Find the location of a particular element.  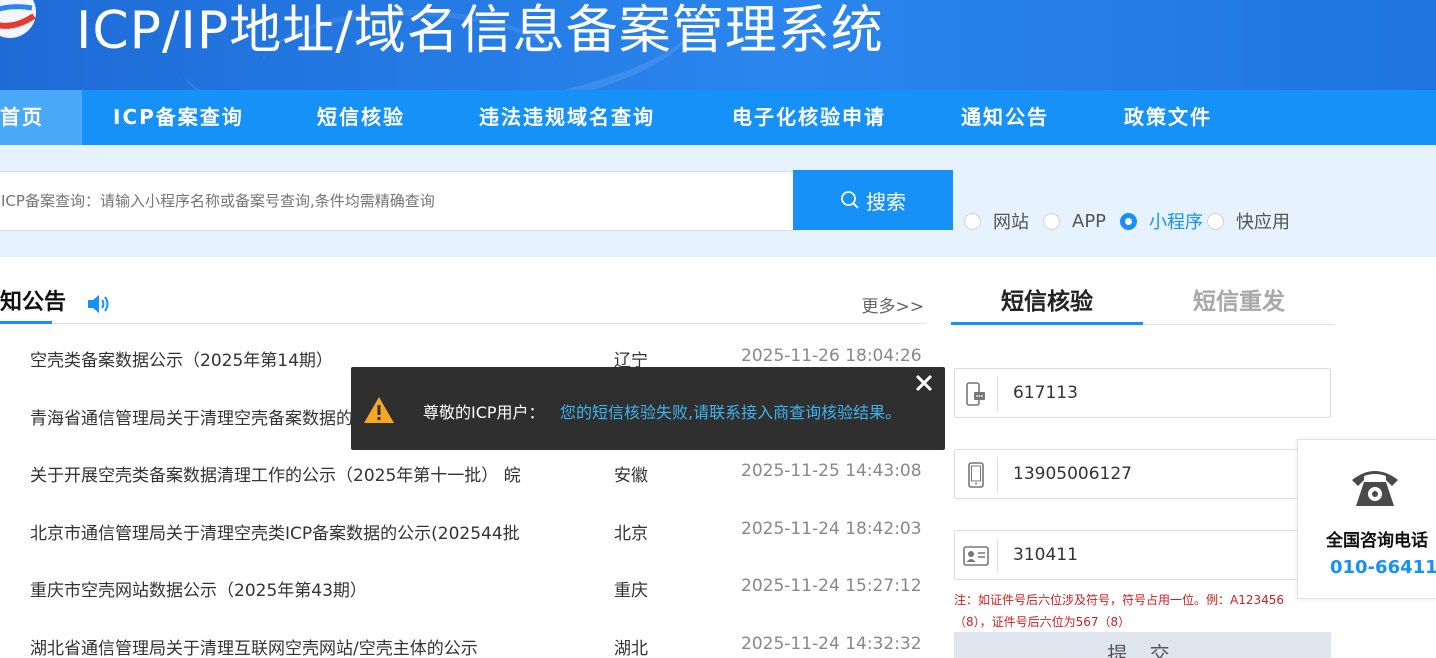

notice-item-title: 北京市通信管理局关于清理空壳类ICP备案数据的公示(202544批 is located at coordinates (275, 531).